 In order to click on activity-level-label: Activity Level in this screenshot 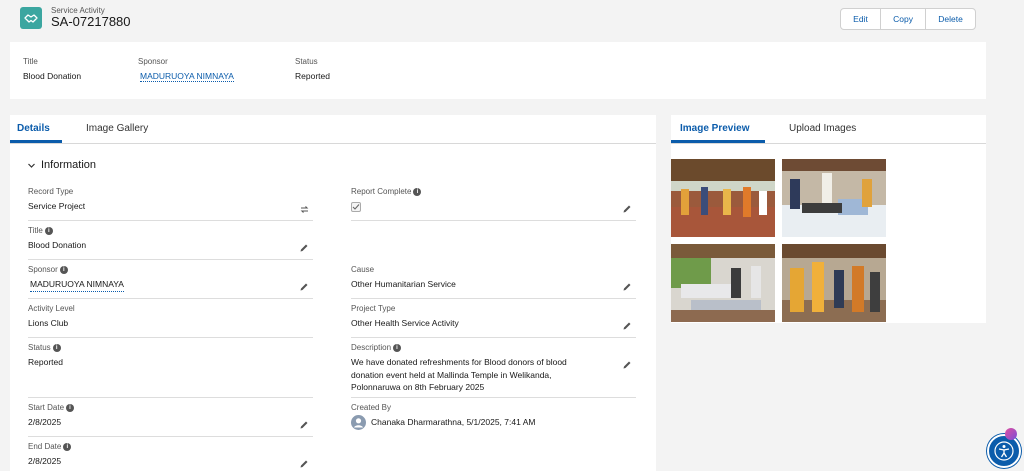, I will do `click(51, 308)`.